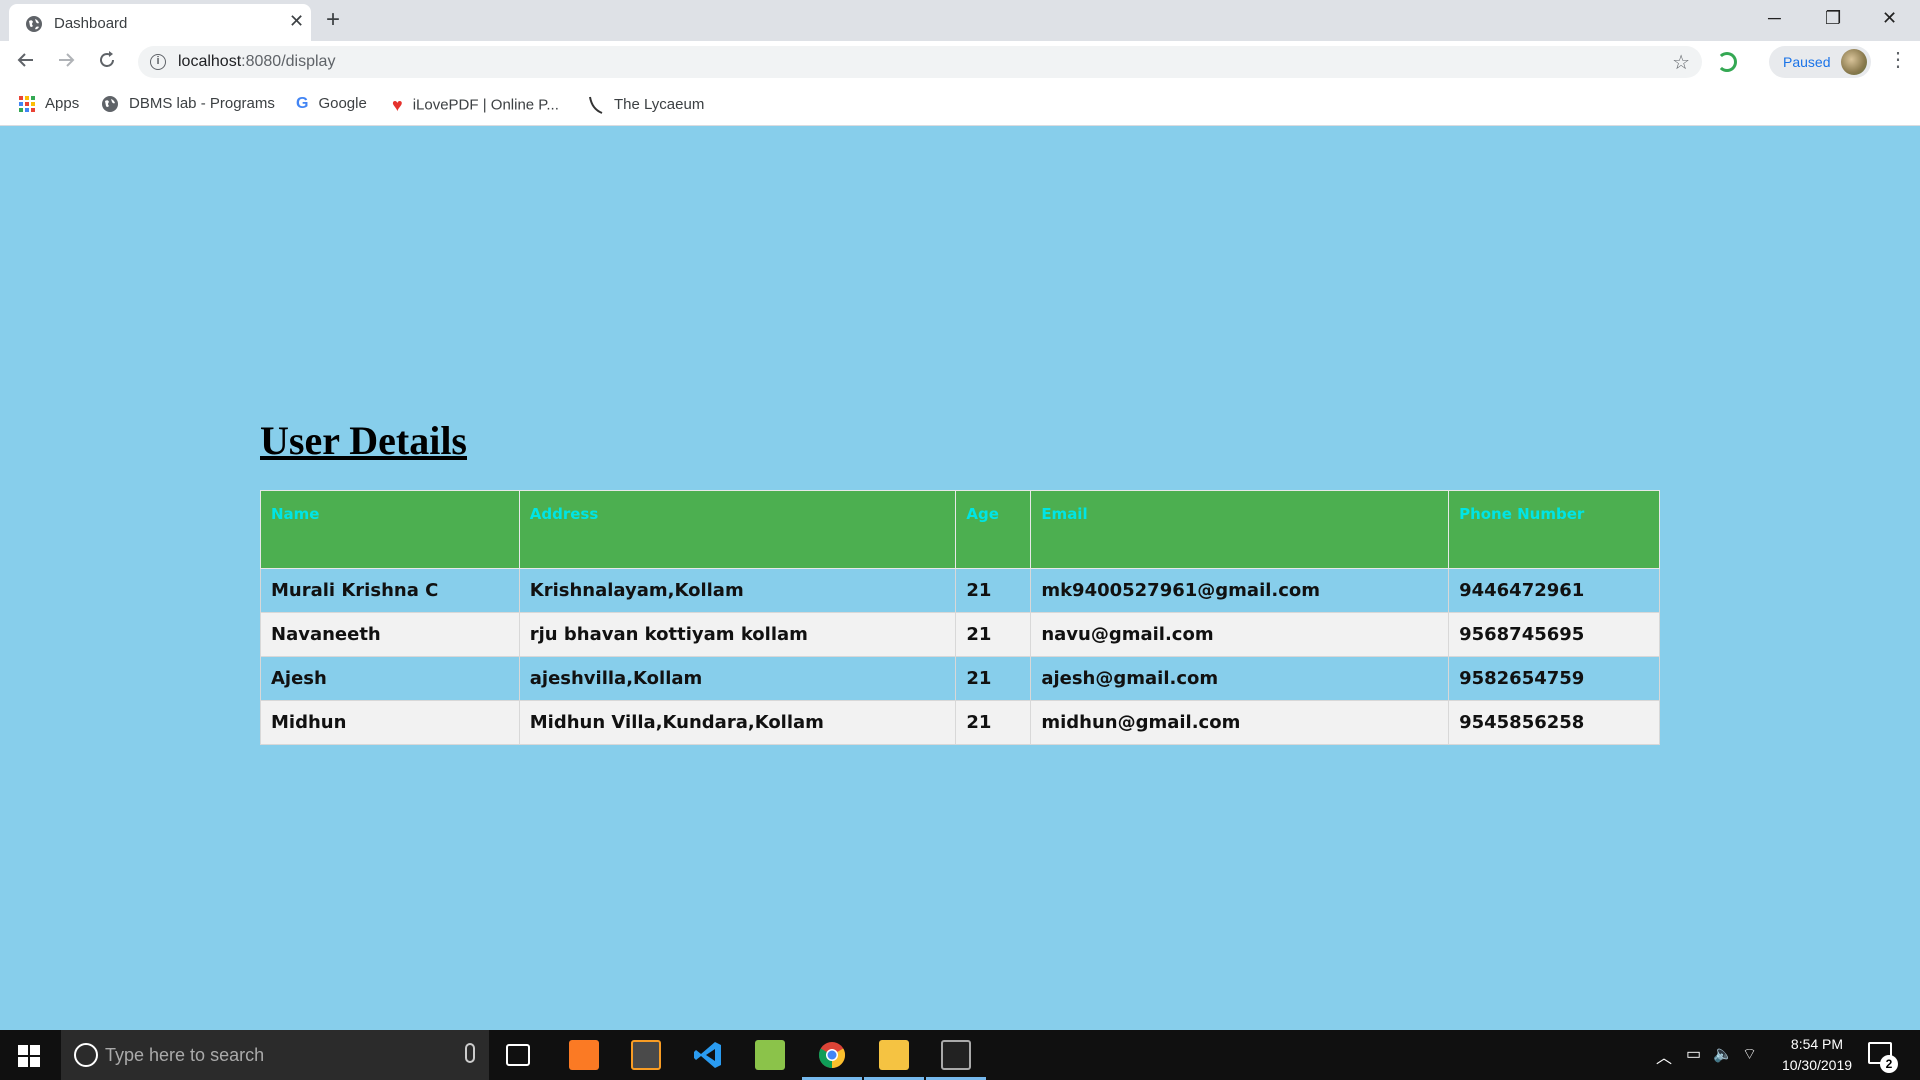 This screenshot has height=1080, width=1920. I want to click on browser-menu-icon: ⋮, so click(1898, 60).